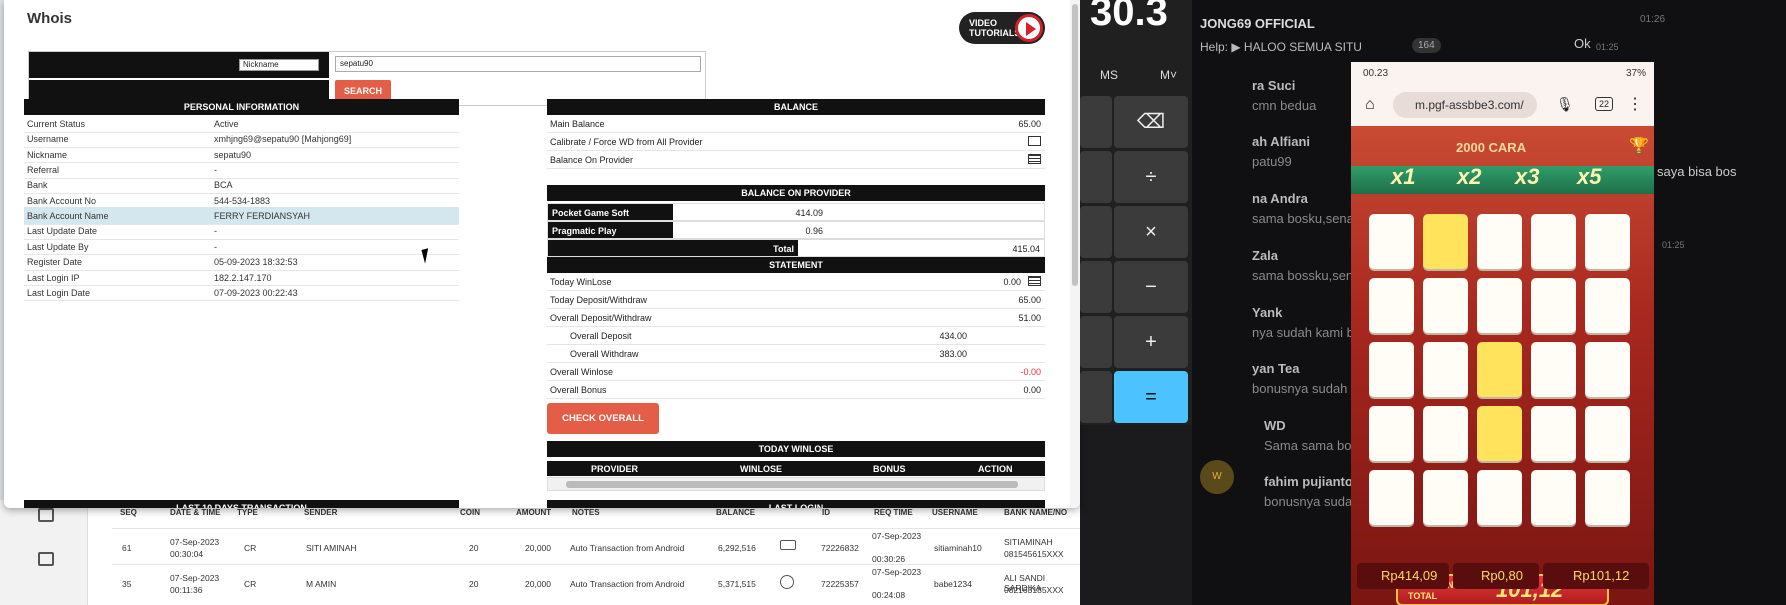  Describe the element at coordinates (1217, 477) in the screenshot. I see `avatar: W` at that location.